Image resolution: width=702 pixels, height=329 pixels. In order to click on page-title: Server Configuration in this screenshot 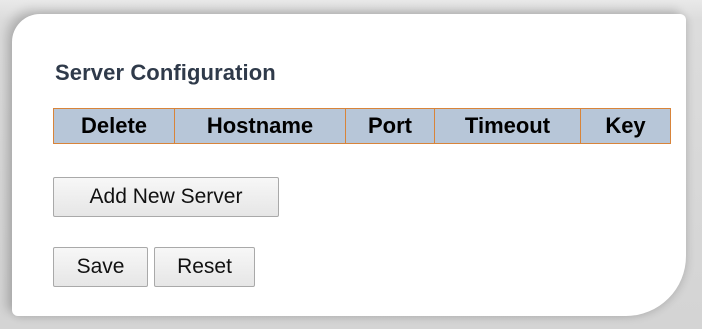, I will do `click(165, 72)`.